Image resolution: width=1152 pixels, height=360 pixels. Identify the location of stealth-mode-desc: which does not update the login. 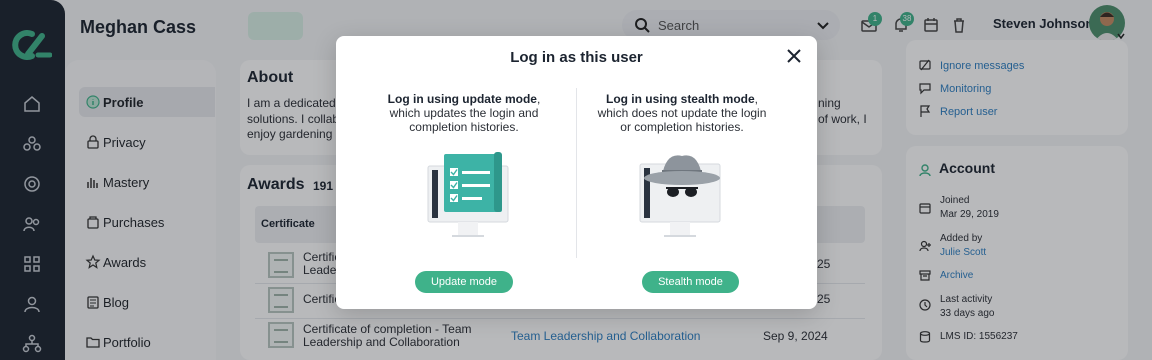
(682, 113).